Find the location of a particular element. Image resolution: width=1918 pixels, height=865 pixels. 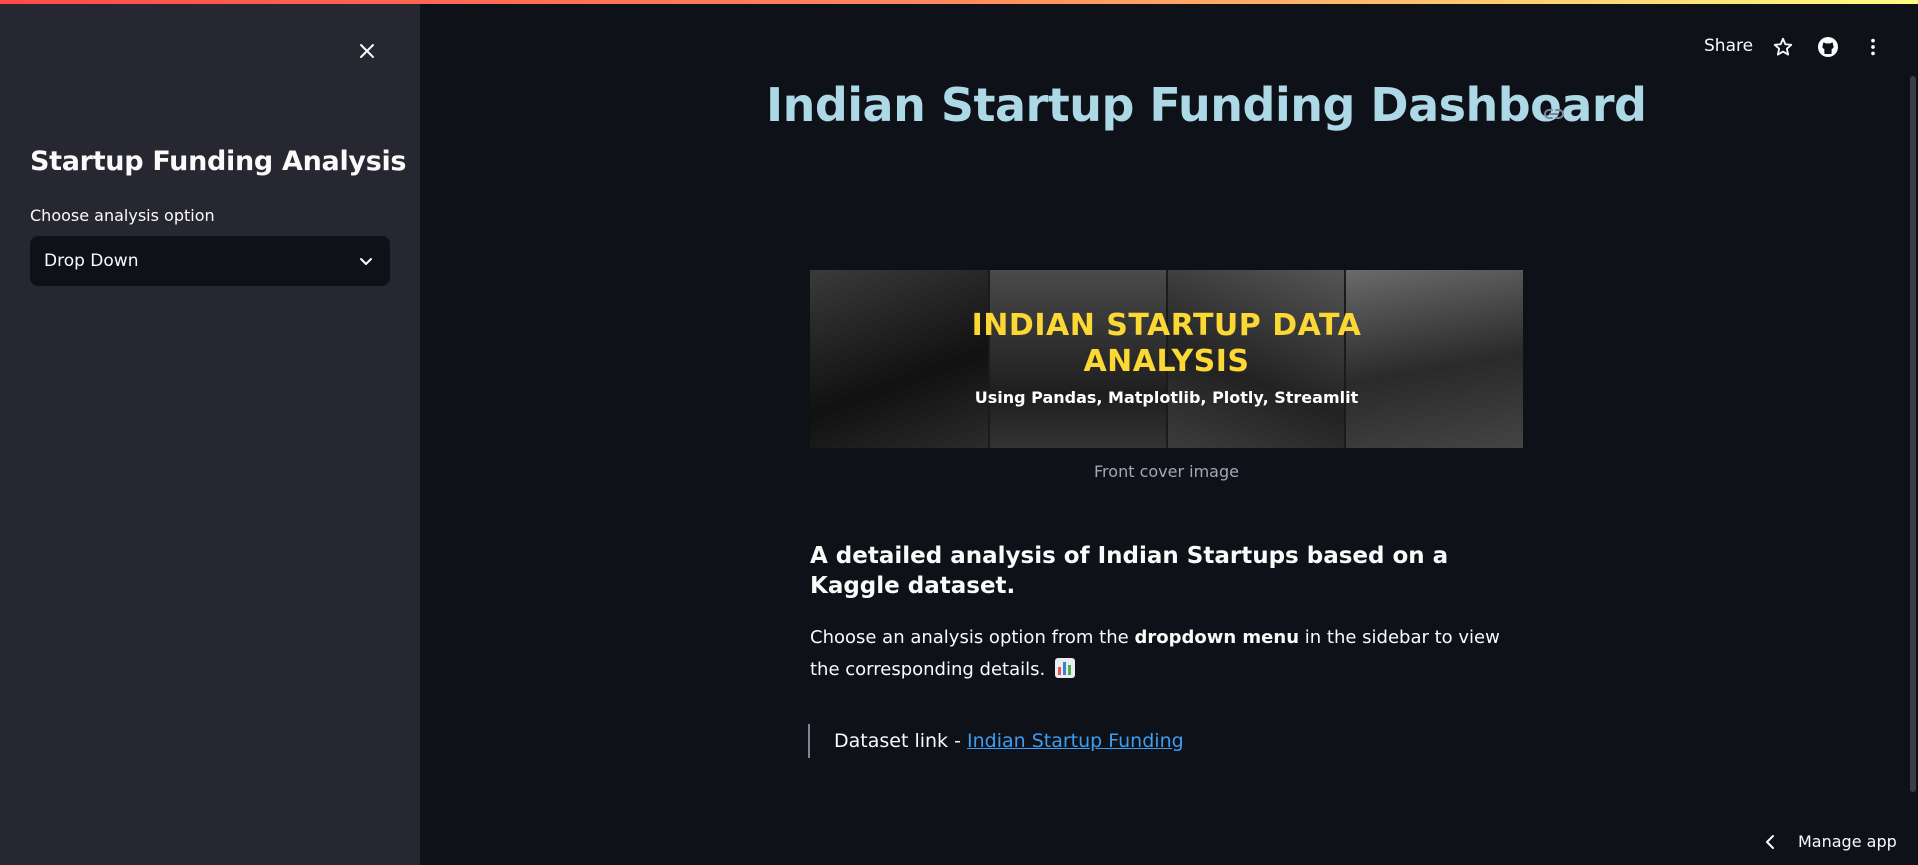

bar-chart-icon is located at coordinates (1064, 668).